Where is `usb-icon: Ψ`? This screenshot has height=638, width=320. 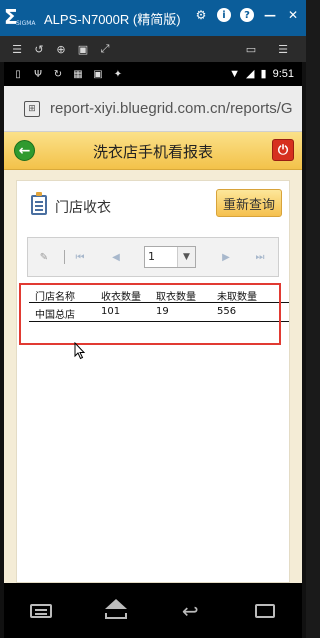
usb-icon: Ψ is located at coordinates (38, 74).